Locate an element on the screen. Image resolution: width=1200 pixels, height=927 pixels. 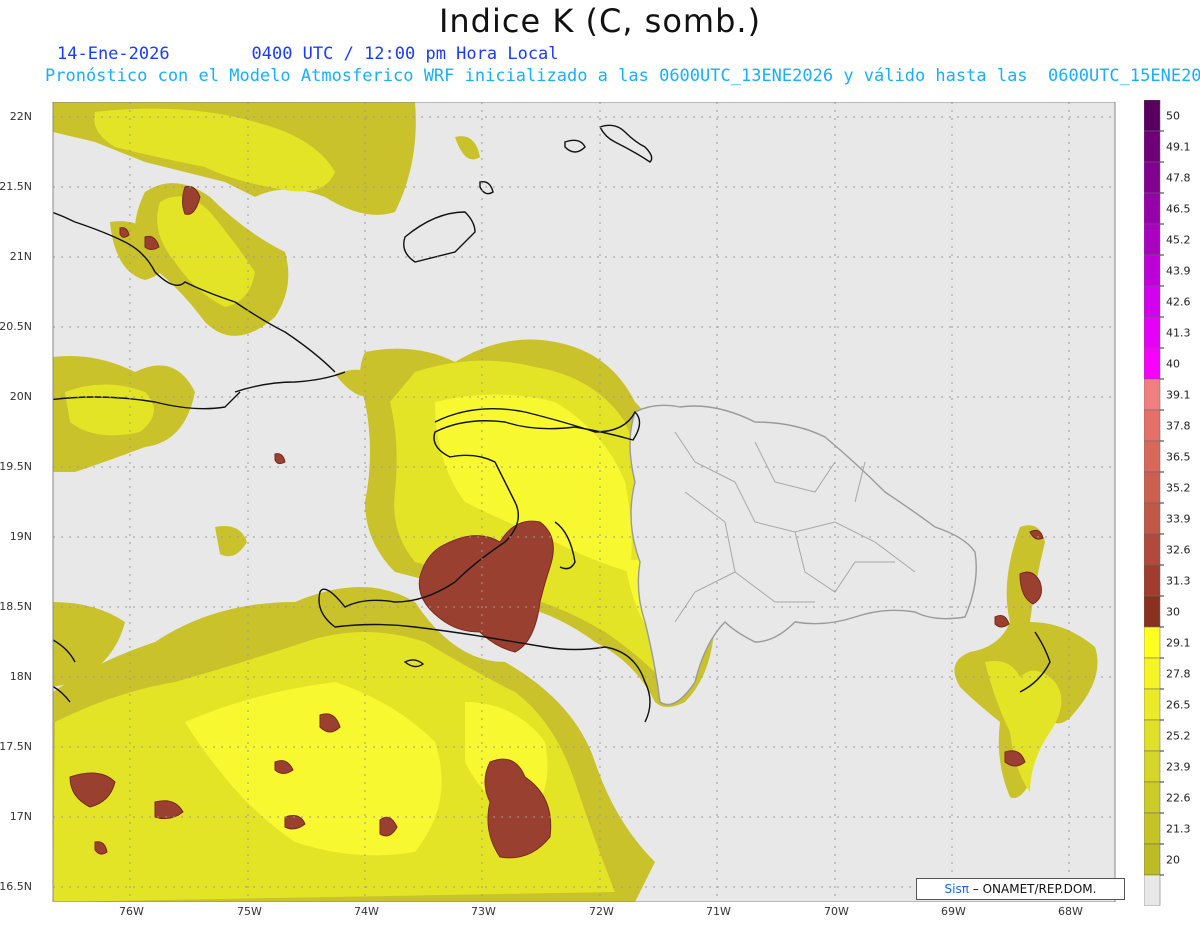
map-title: Indice K (C, somb.) is located at coordinates (600, 21).